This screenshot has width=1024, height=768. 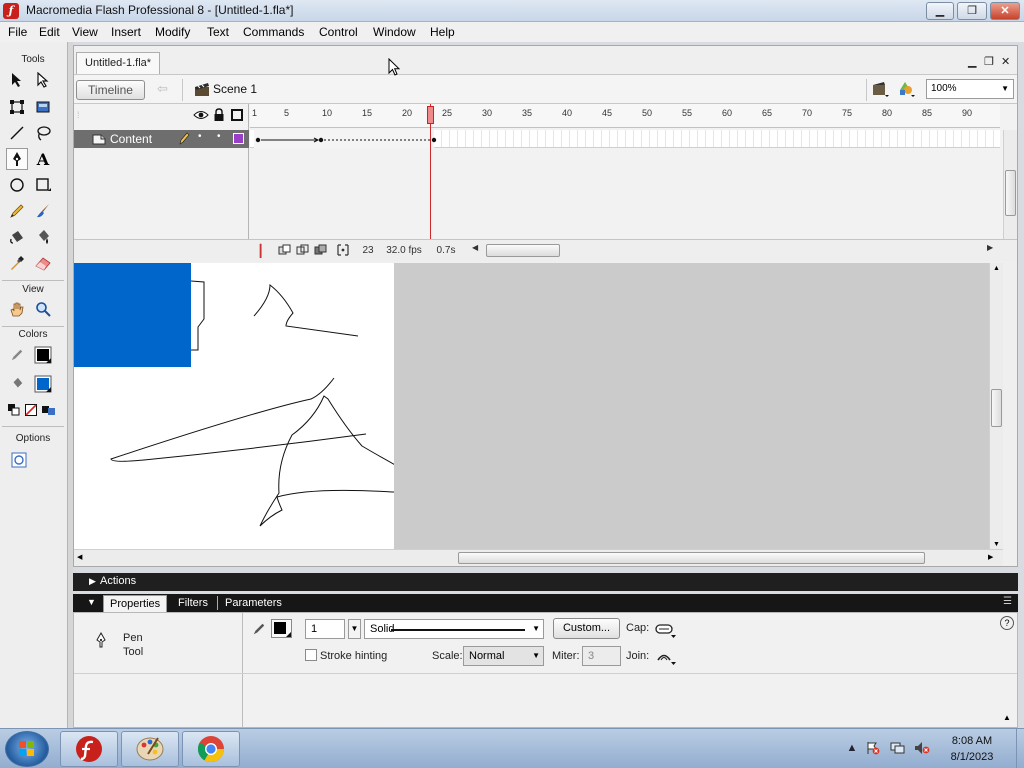 I want to click on miter-input: 3, so click(x=601, y=656).